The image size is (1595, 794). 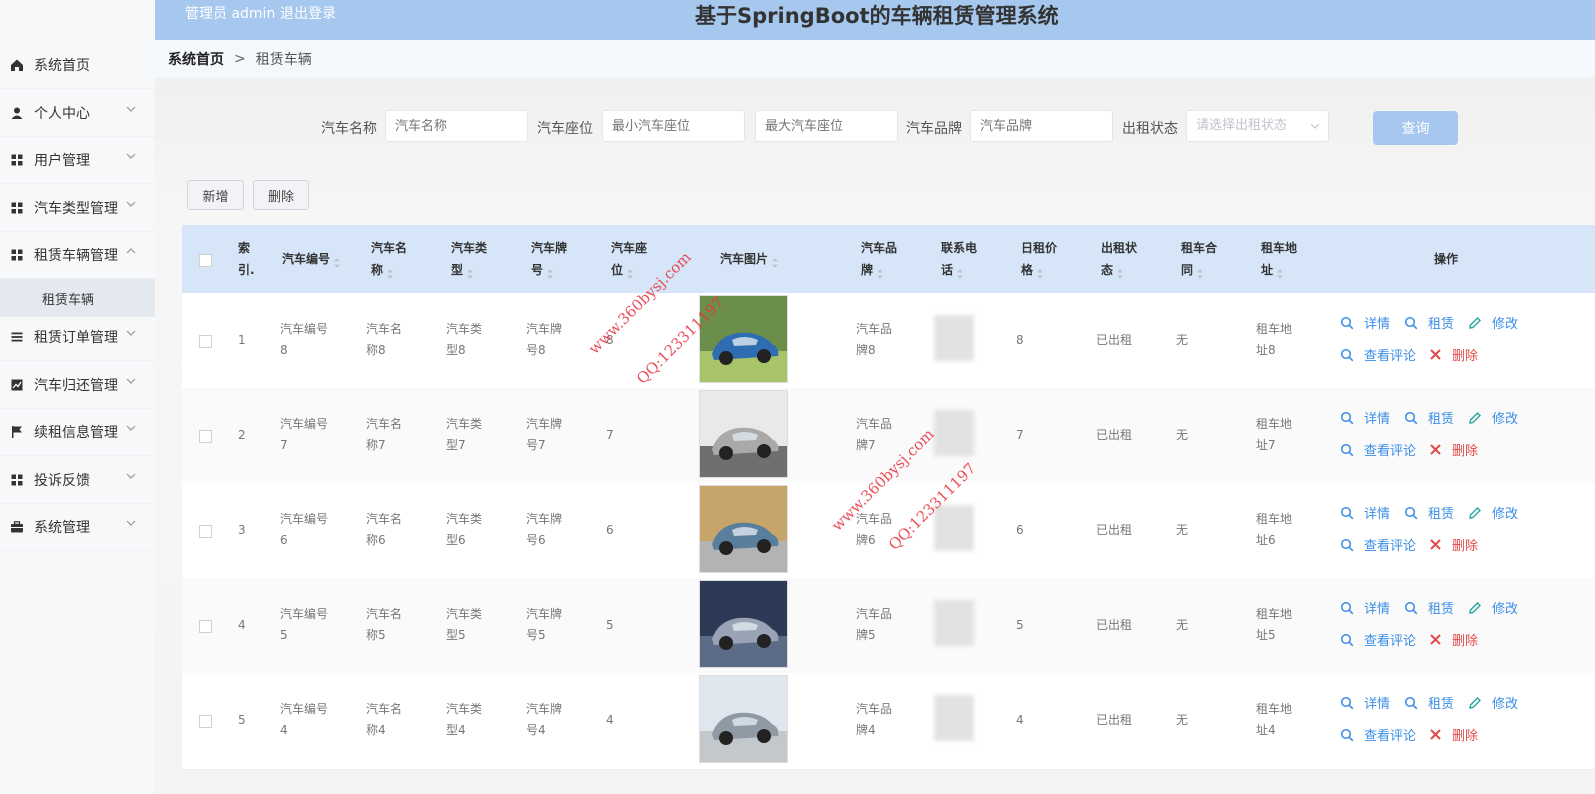 I want to click on column-header-contract: 租车合同, so click(x=1199, y=259).